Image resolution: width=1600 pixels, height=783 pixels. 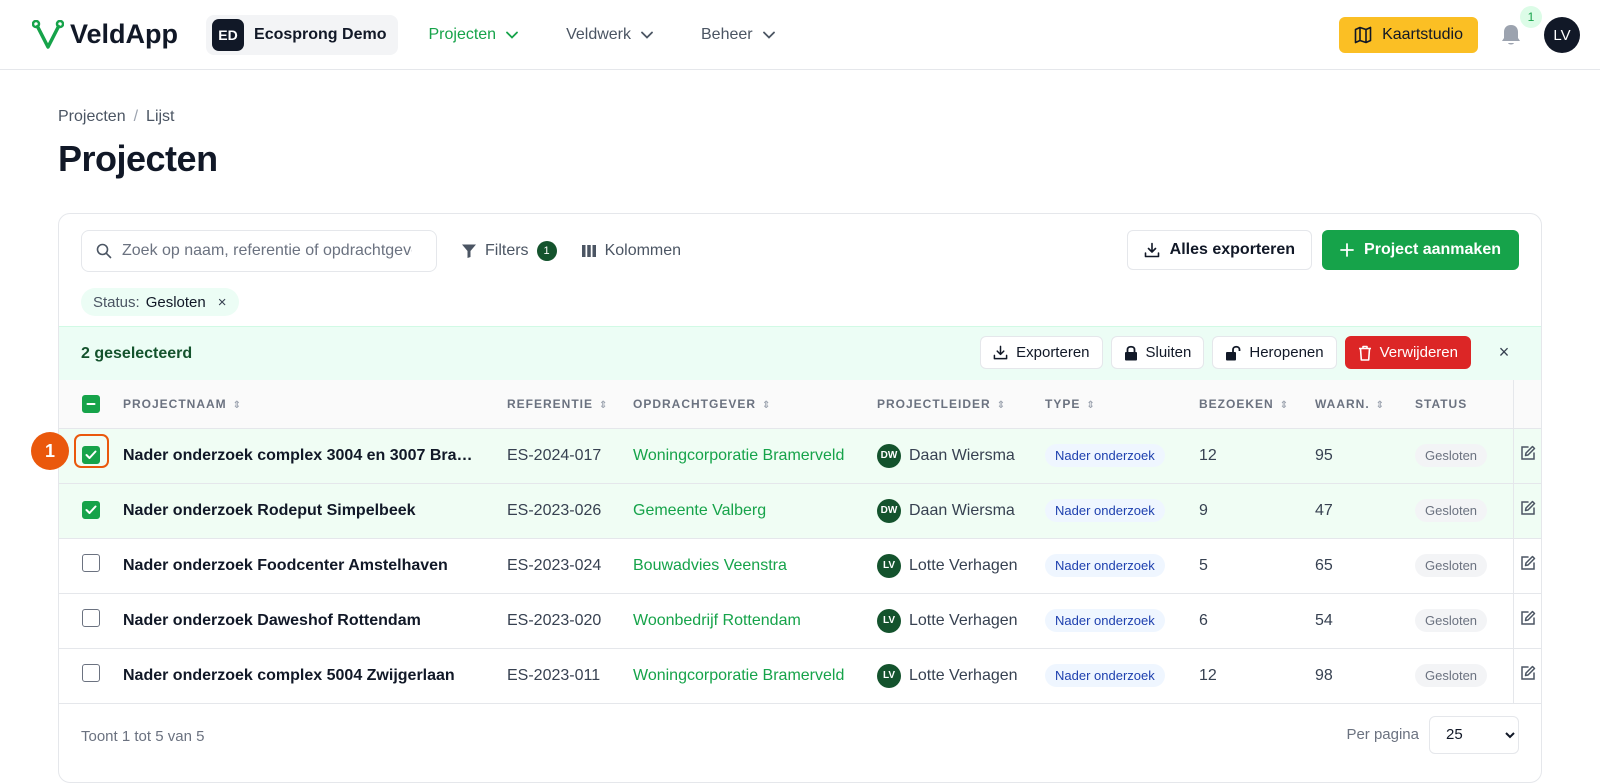 I want to click on user-avatar: LV, so click(x=1562, y=35).